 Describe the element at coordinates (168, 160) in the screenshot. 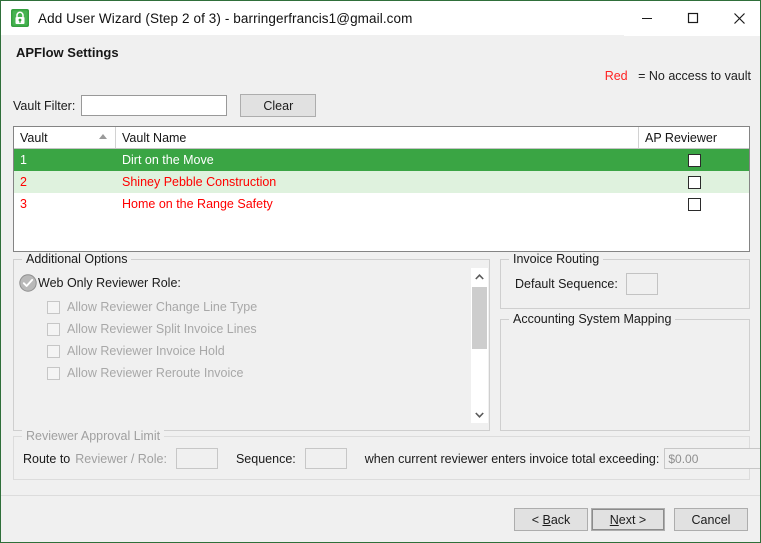

I see `cell-vault-name: Dirt on the Move` at that location.